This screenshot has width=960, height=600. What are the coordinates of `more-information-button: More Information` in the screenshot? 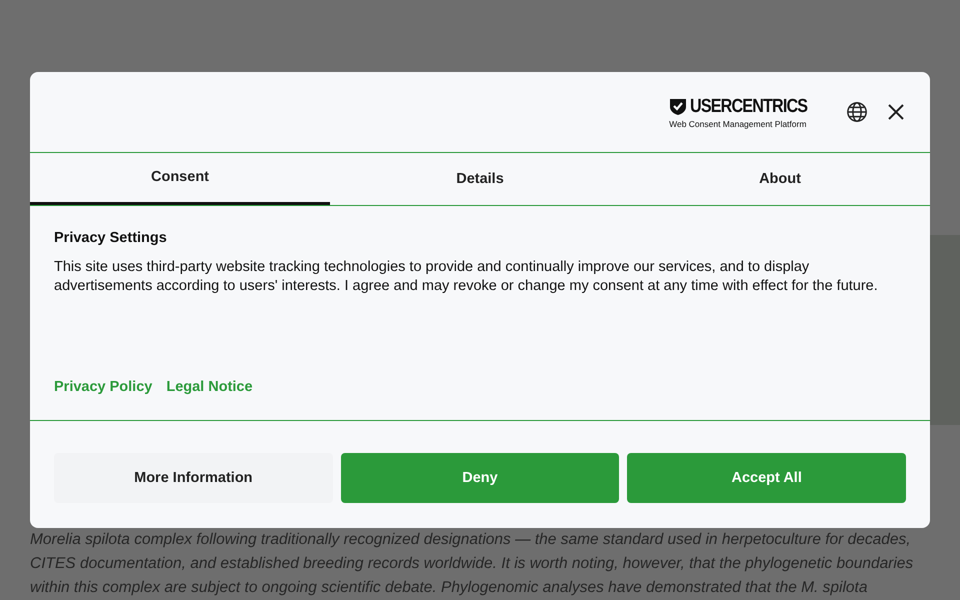 It's located at (193, 478).